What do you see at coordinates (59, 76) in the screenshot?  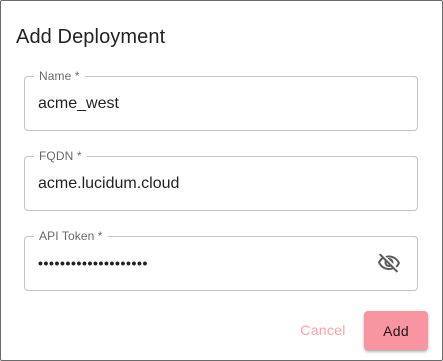 I see `name-field-label: Name *` at bounding box center [59, 76].